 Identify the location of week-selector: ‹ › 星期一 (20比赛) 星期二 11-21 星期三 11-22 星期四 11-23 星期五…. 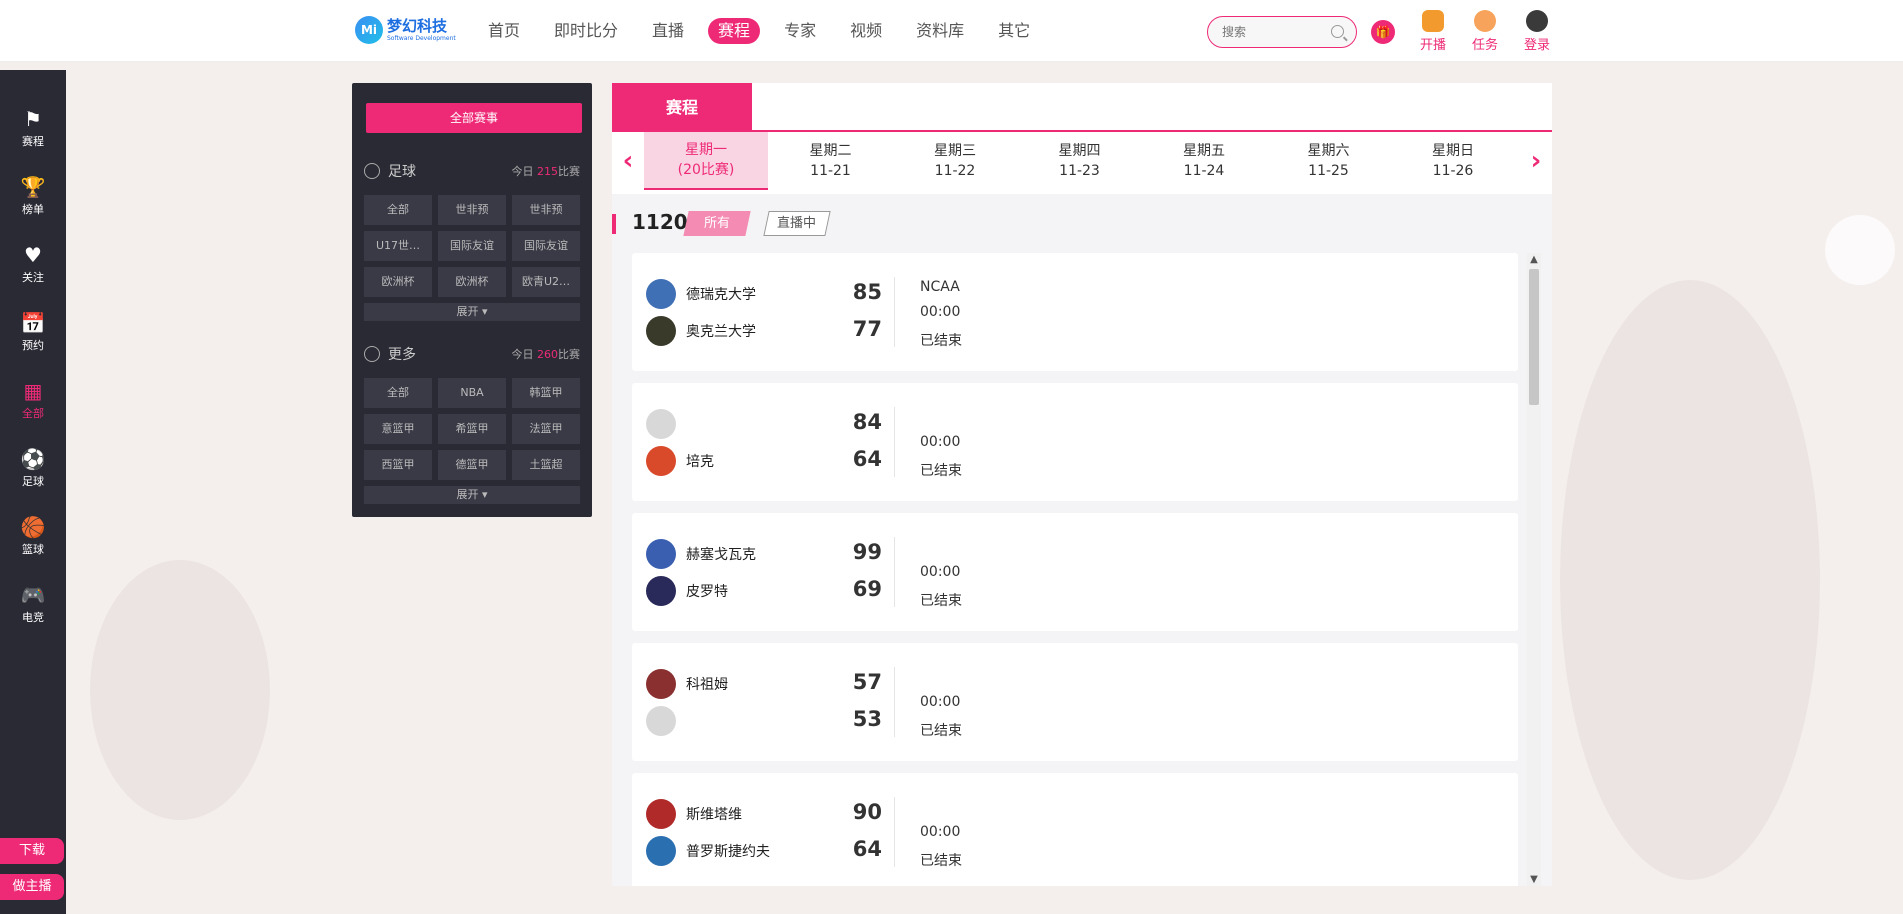
(1082, 163).